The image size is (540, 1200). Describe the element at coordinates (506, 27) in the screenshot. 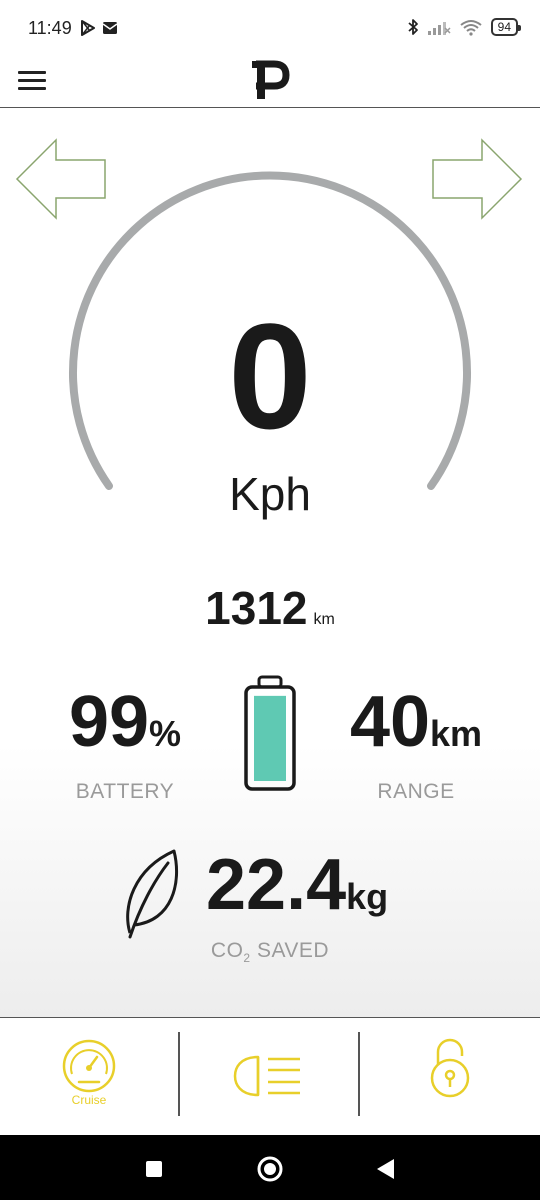

I see `battery-icon: 94` at that location.